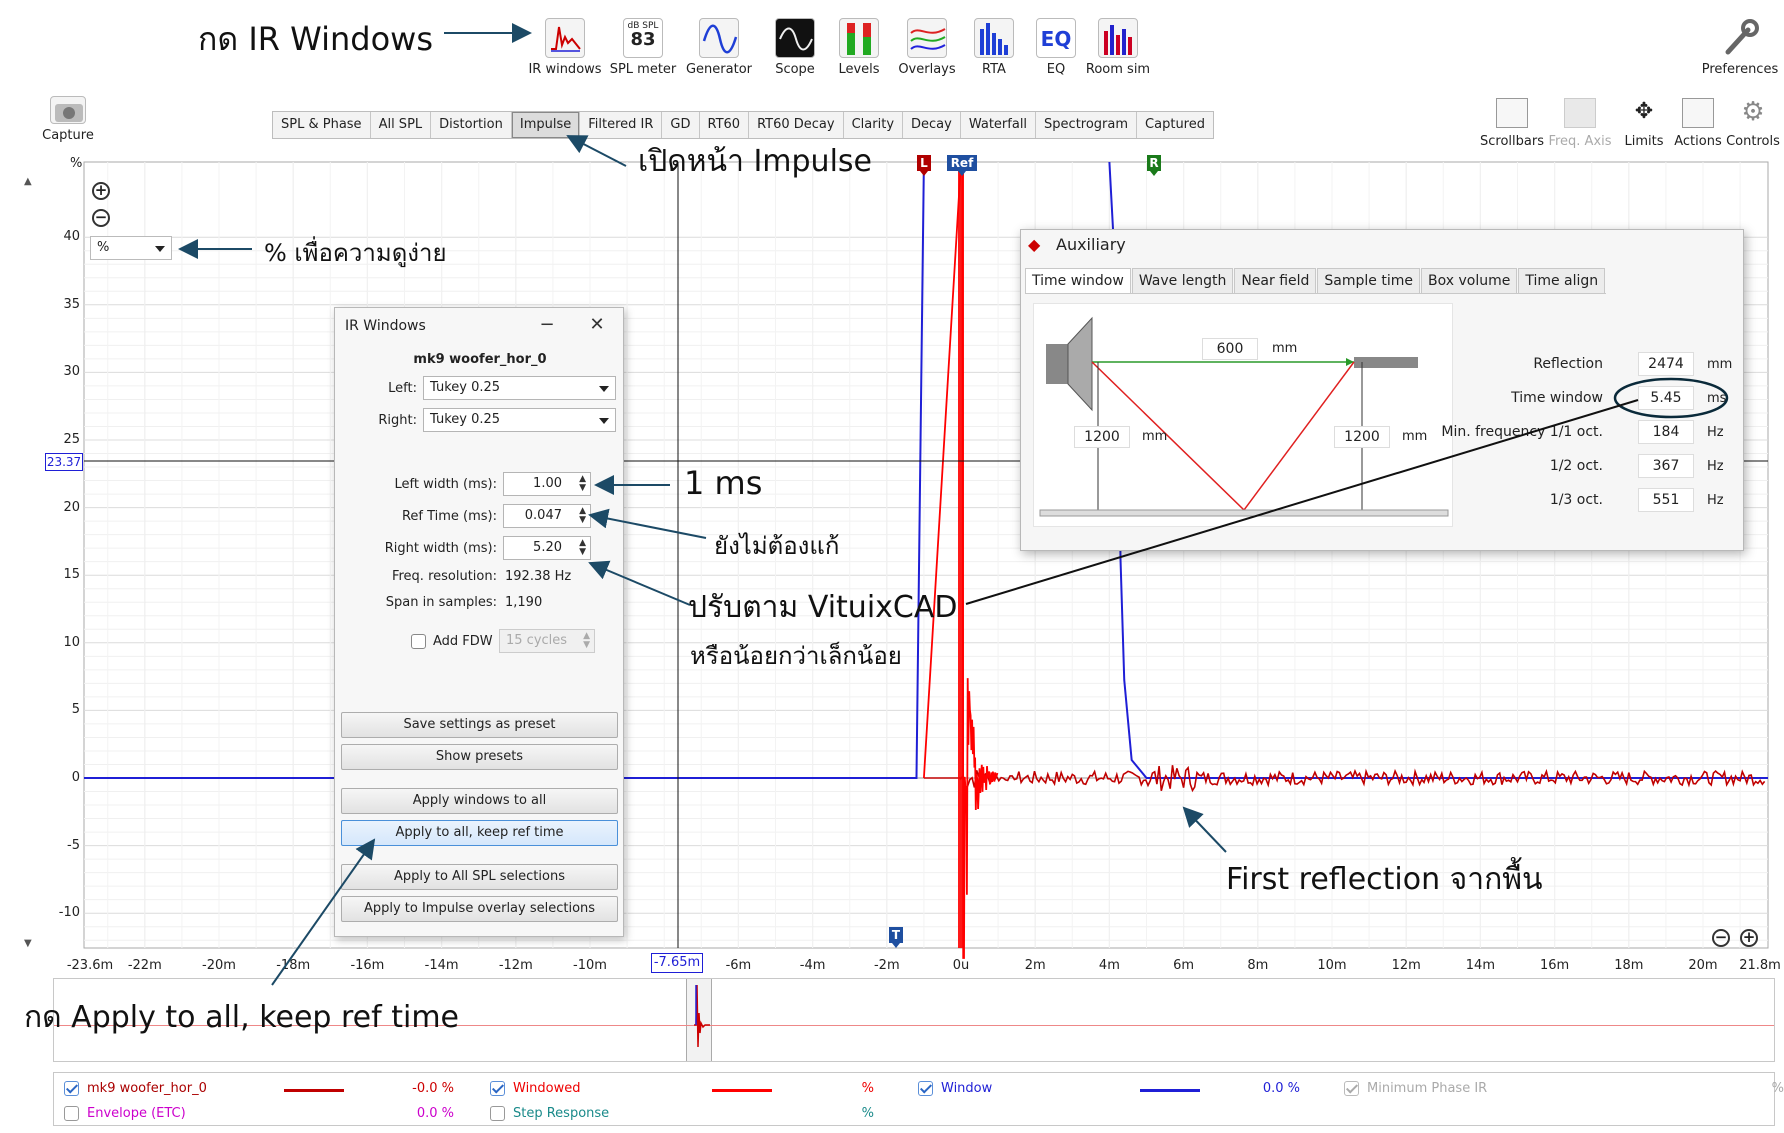 The width and height of the screenshot is (1784, 1133). What do you see at coordinates (1281, 1088) in the screenshot?
I see `legend-value: 0.0 %` at bounding box center [1281, 1088].